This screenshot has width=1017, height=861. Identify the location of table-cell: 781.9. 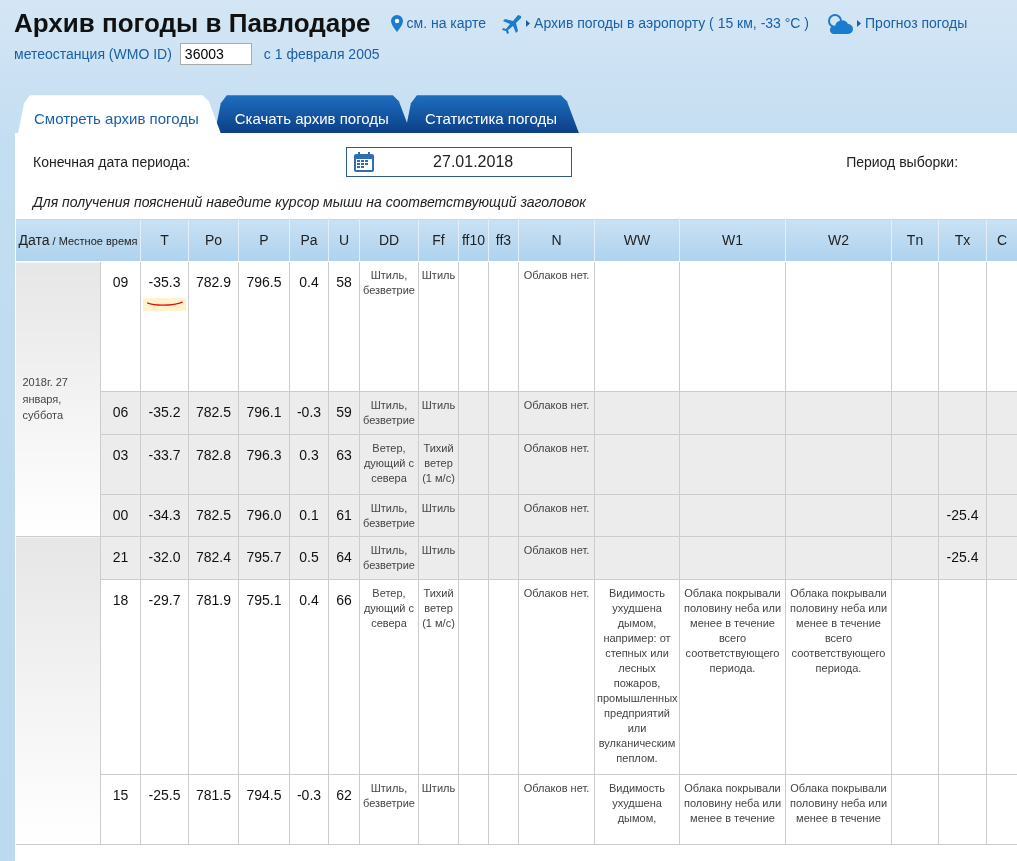
(213, 677).